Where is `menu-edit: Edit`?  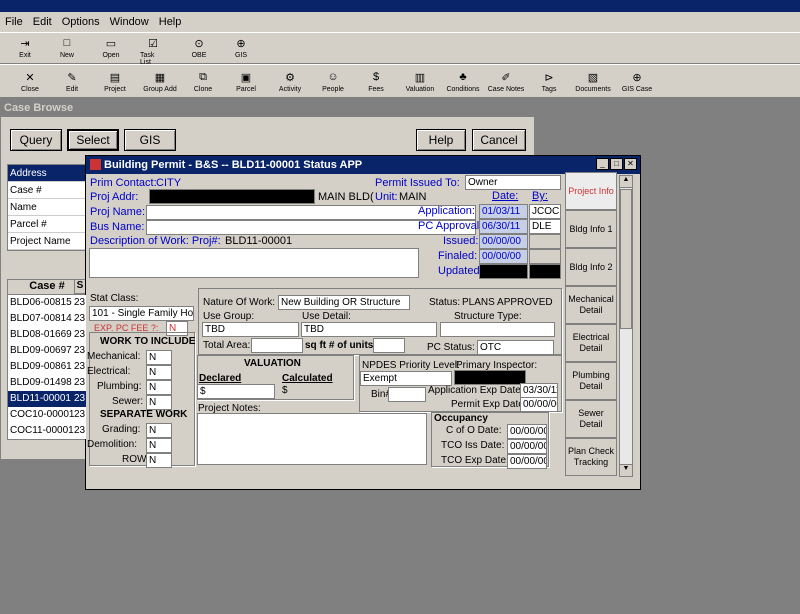 menu-edit: Edit is located at coordinates (42, 22).